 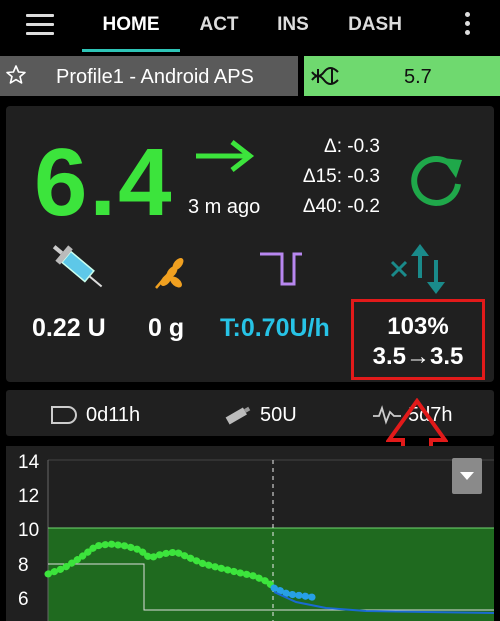 What do you see at coordinates (224, 207) in the screenshot?
I see `time-ago: 3 m ago` at bounding box center [224, 207].